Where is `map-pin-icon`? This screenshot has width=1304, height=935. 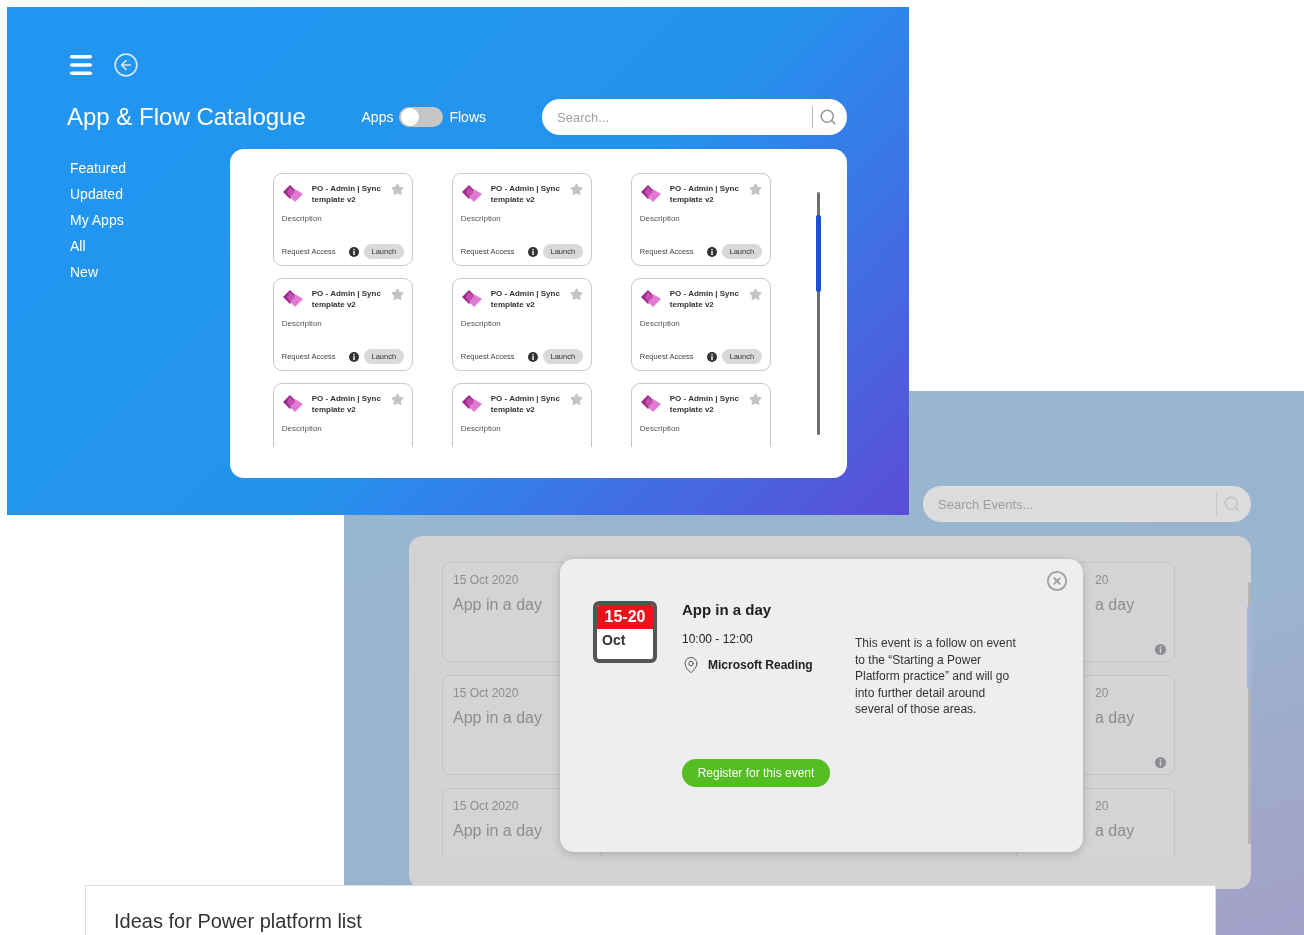
map-pin-icon is located at coordinates (691, 665).